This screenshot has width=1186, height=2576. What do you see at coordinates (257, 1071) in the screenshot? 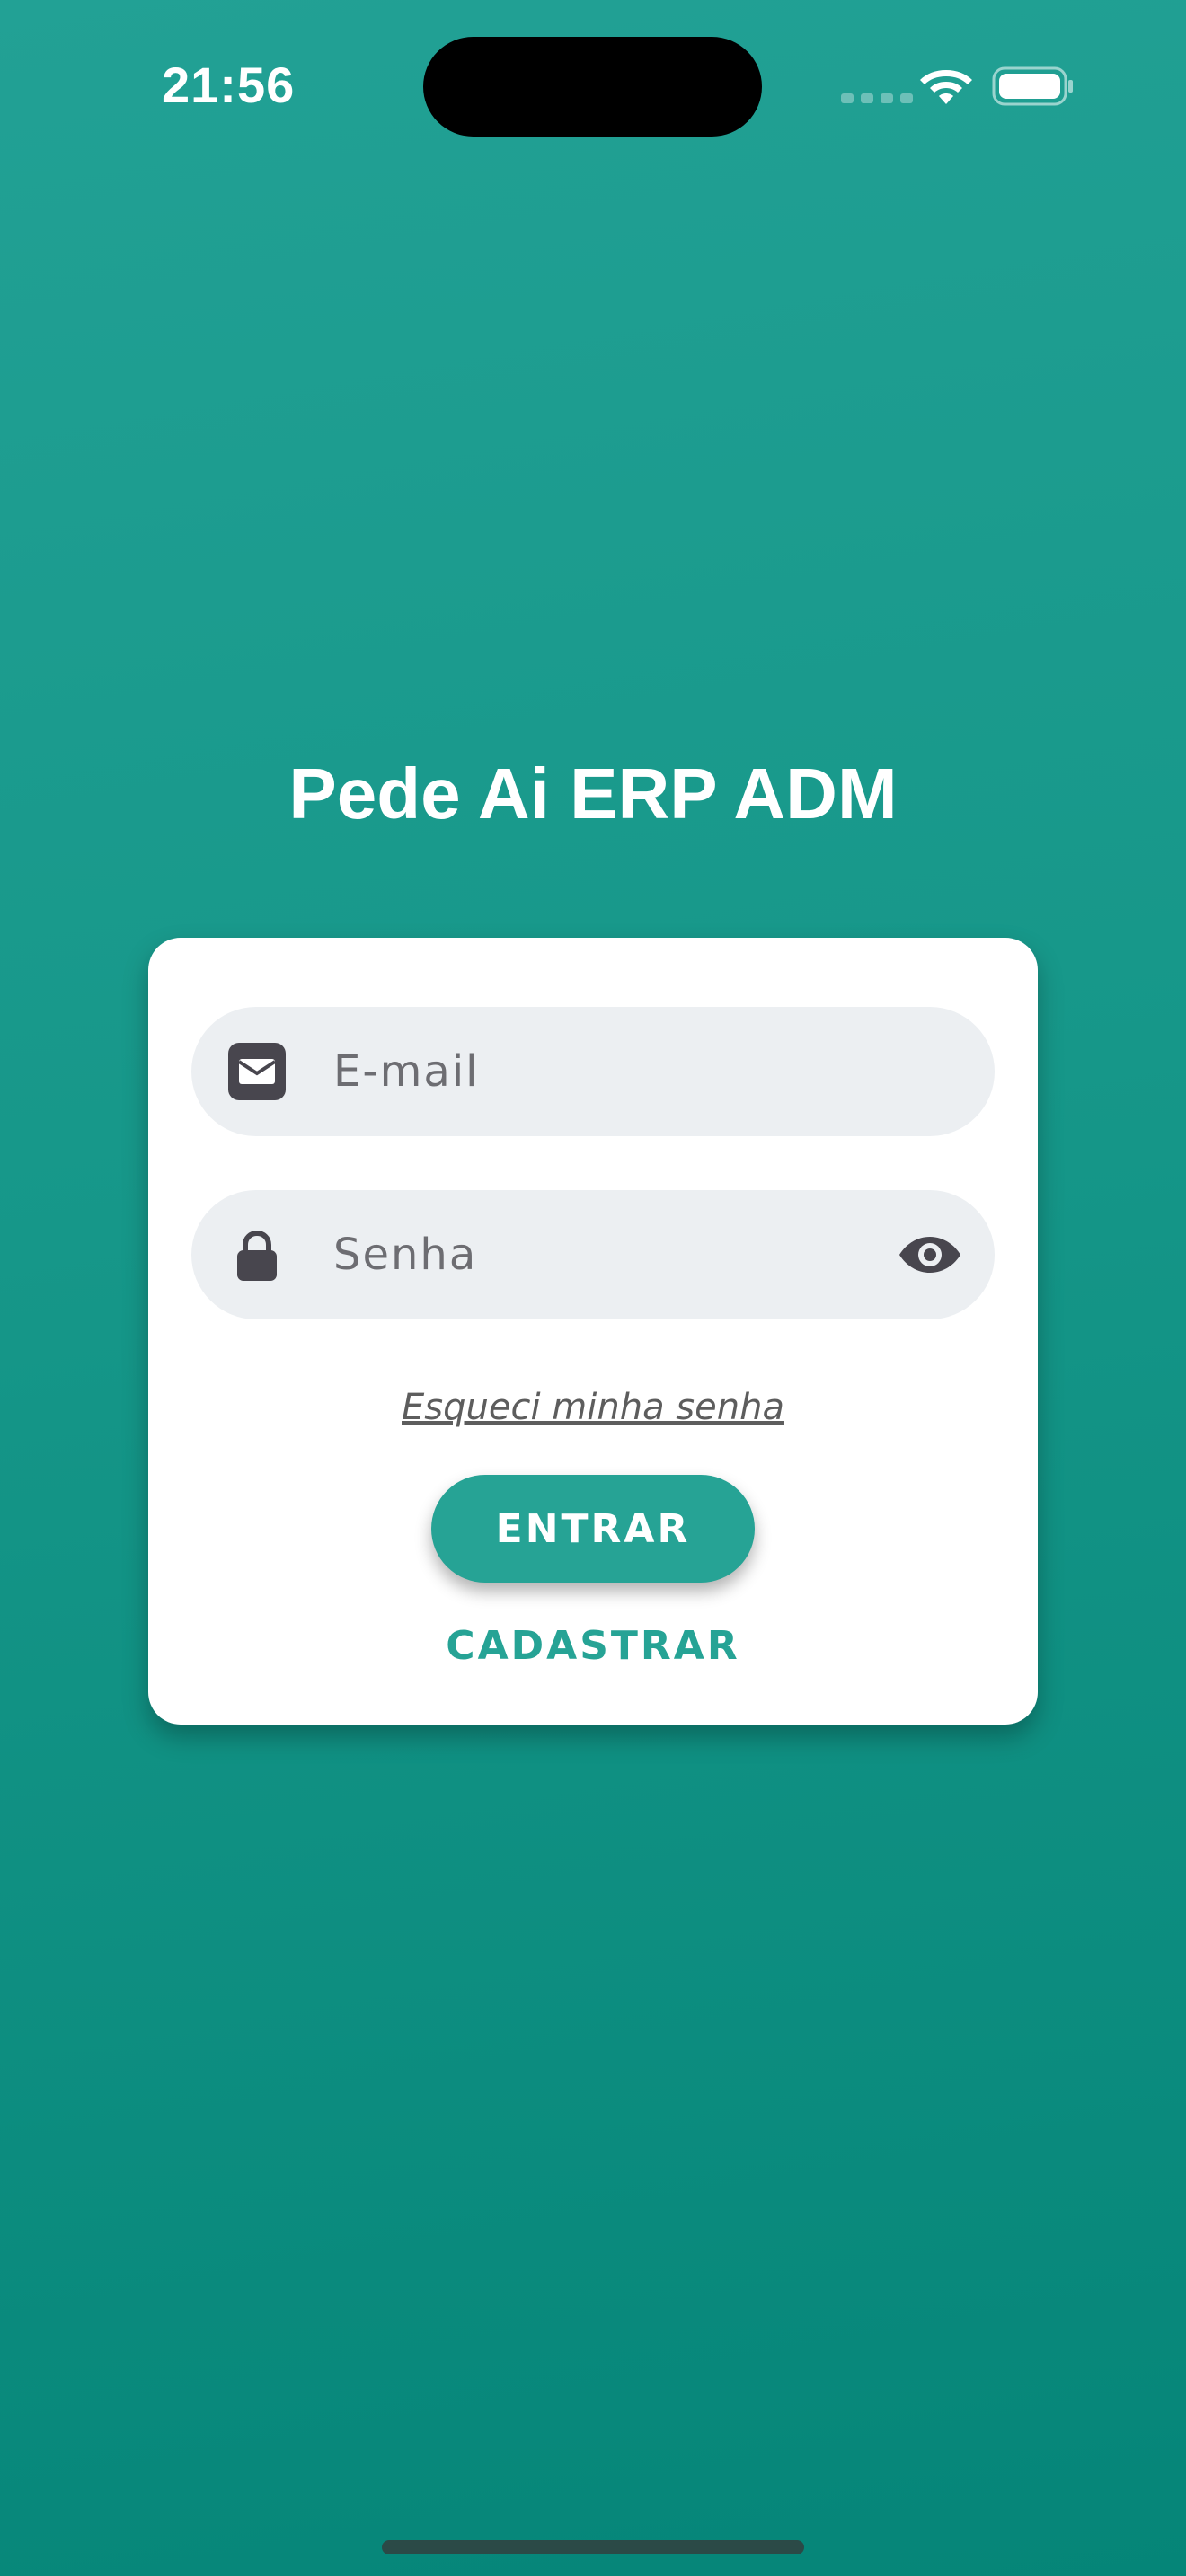
I see `envelope-icon` at bounding box center [257, 1071].